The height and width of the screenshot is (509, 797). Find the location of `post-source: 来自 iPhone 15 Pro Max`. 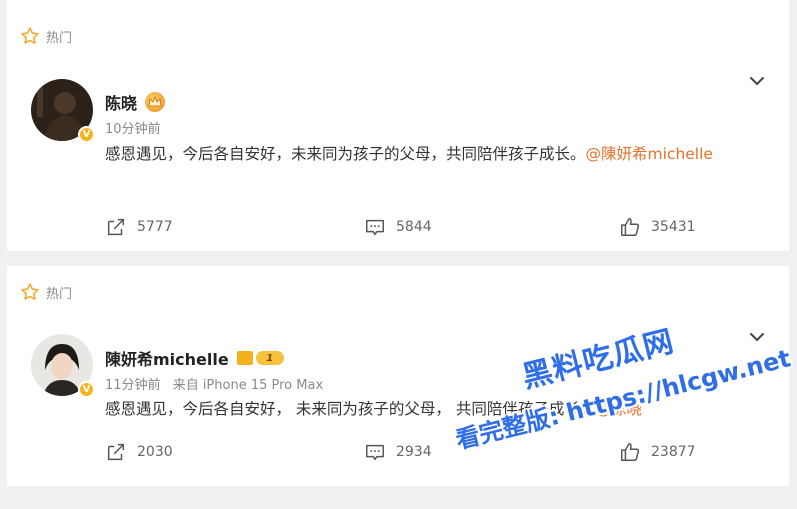

post-source: 来自 iPhone 15 Pro Max is located at coordinates (248, 385).